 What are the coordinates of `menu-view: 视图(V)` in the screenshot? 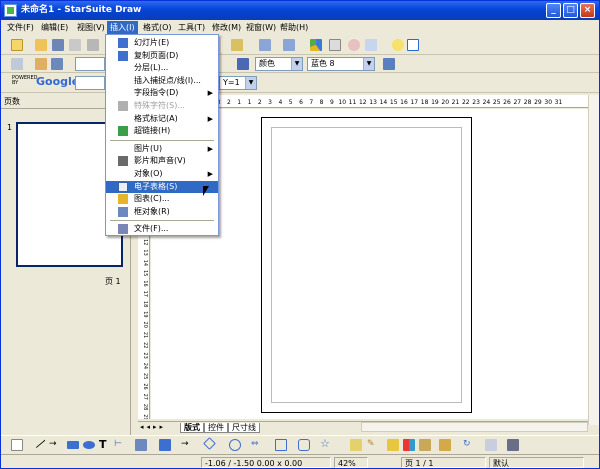 It's located at (91, 28).